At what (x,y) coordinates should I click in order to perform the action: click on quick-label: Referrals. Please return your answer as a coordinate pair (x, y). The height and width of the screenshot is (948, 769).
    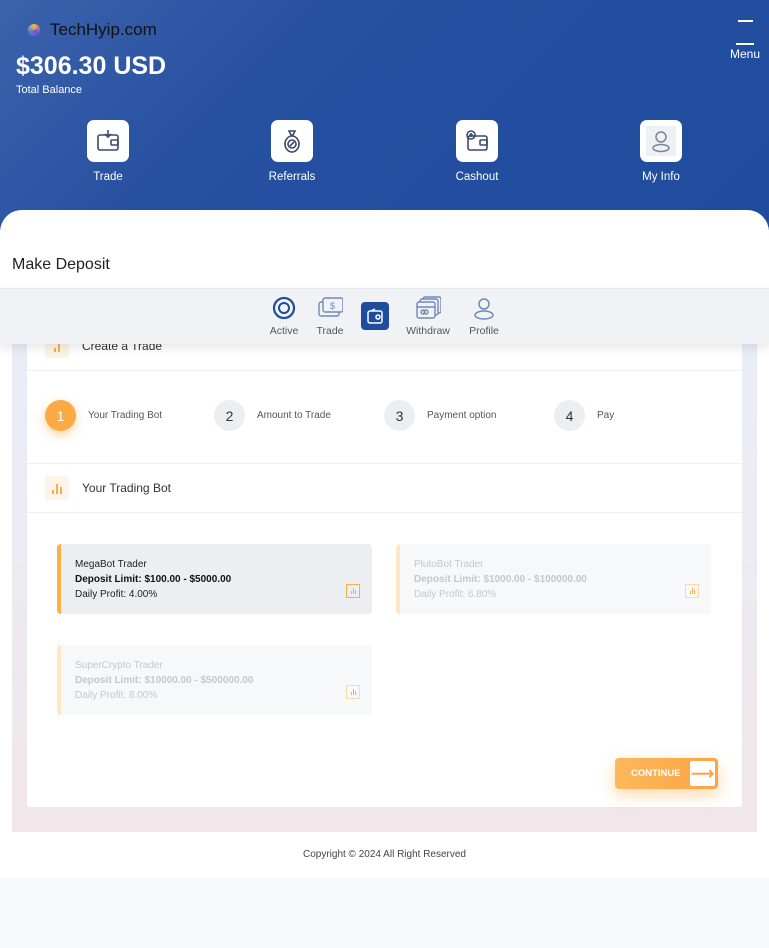
    Looking at the image, I should click on (292, 177).